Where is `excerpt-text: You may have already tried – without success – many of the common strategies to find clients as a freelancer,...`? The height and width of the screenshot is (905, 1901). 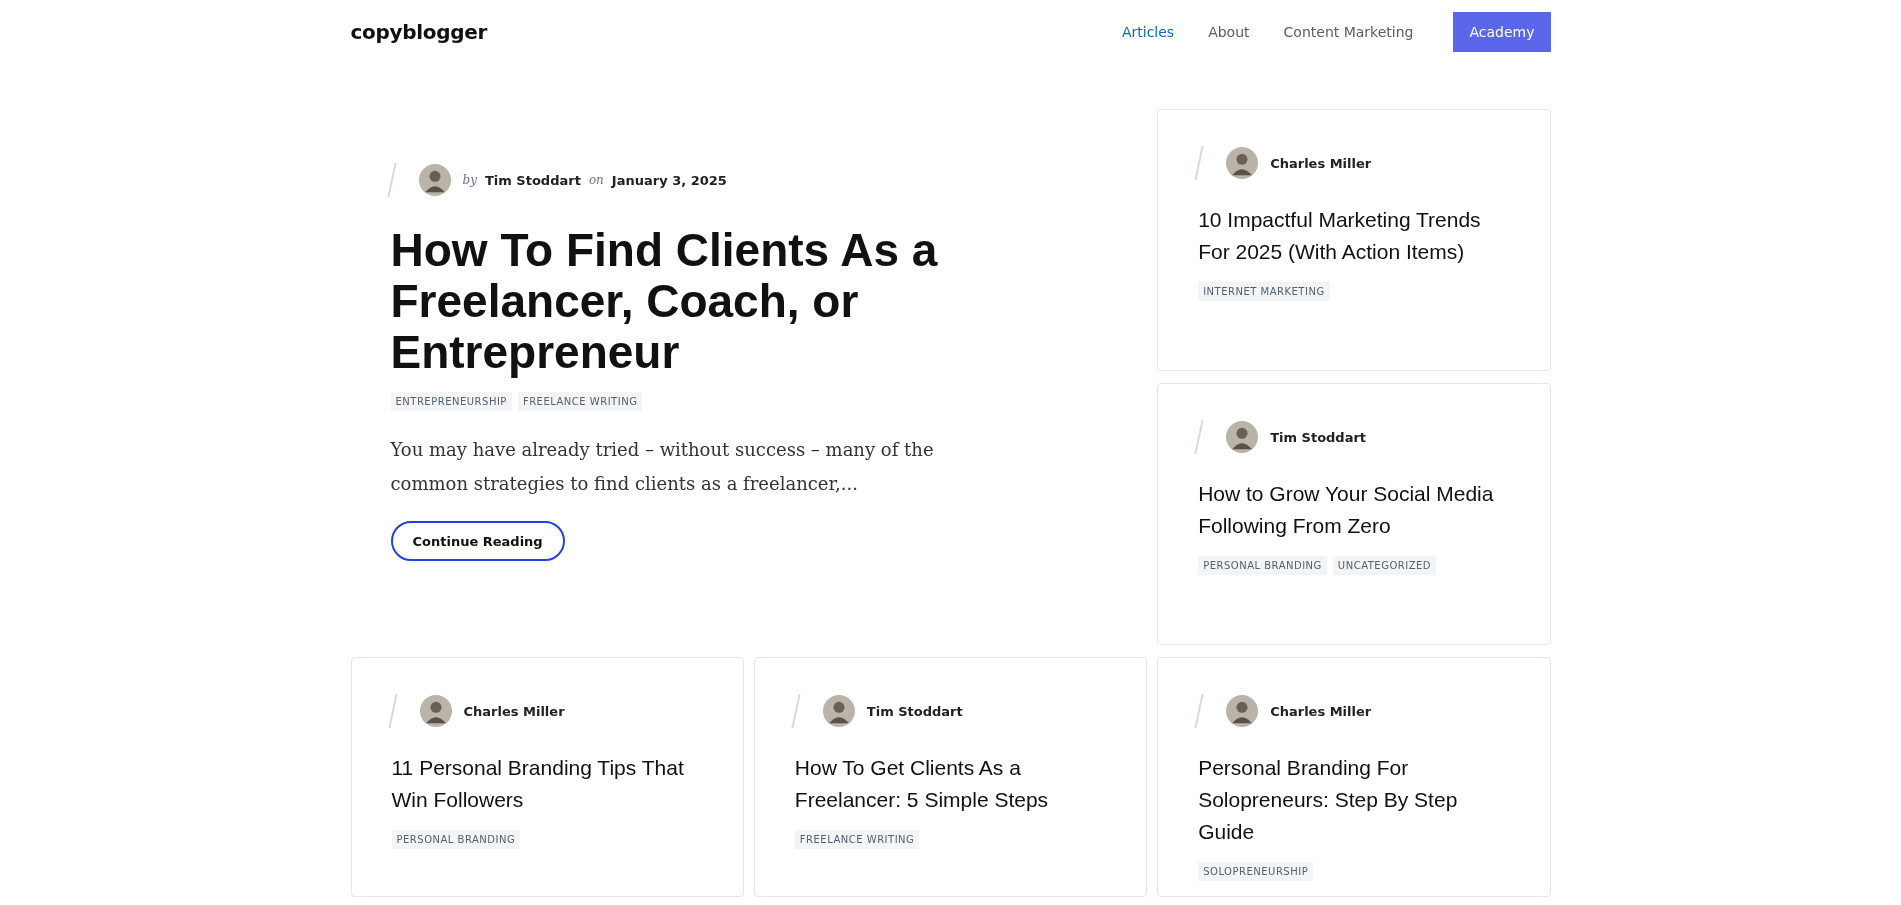
excerpt-text: You may have already tried – without success – many of the common strategies to find clients as a freelancer,... is located at coordinates (662, 467).